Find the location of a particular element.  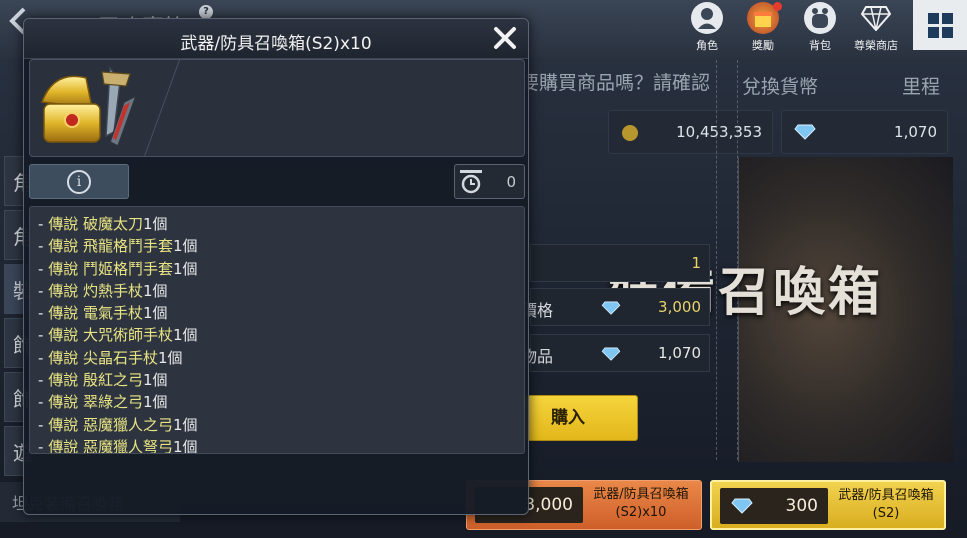

info-icon: i is located at coordinates (79, 182).